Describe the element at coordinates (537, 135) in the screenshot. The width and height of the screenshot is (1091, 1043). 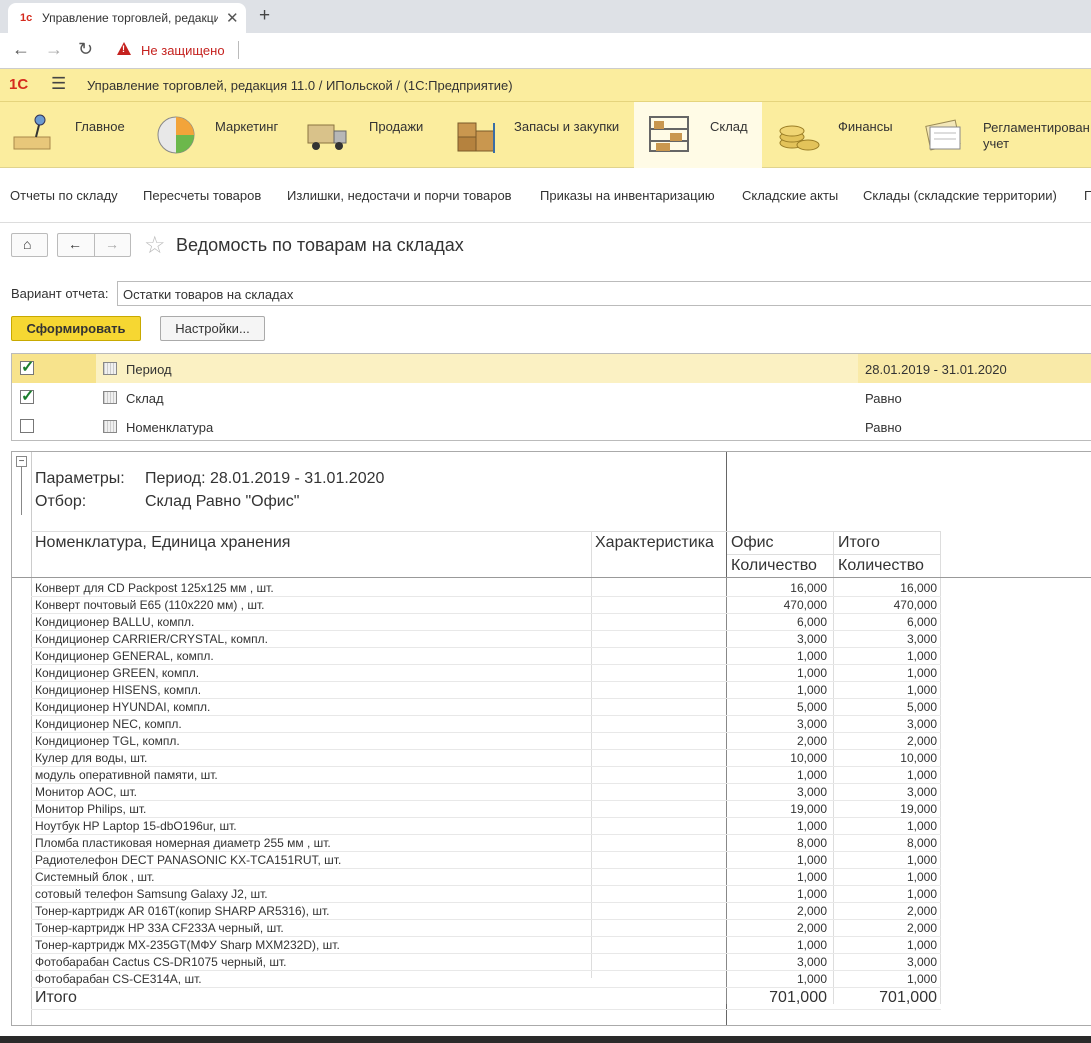
I see `section-inventory-purchases: Запасы и закупки` at that location.